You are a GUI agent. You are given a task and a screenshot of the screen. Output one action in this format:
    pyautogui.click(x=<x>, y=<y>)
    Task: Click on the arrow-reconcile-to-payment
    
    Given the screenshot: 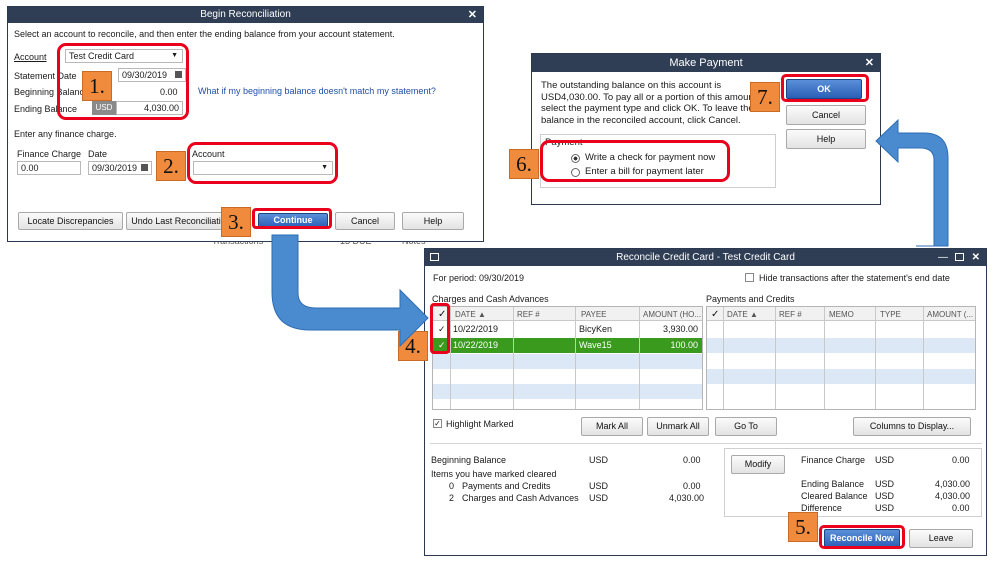 What is the action you would take?
    pyautogui.click(x=912, y=182)
    